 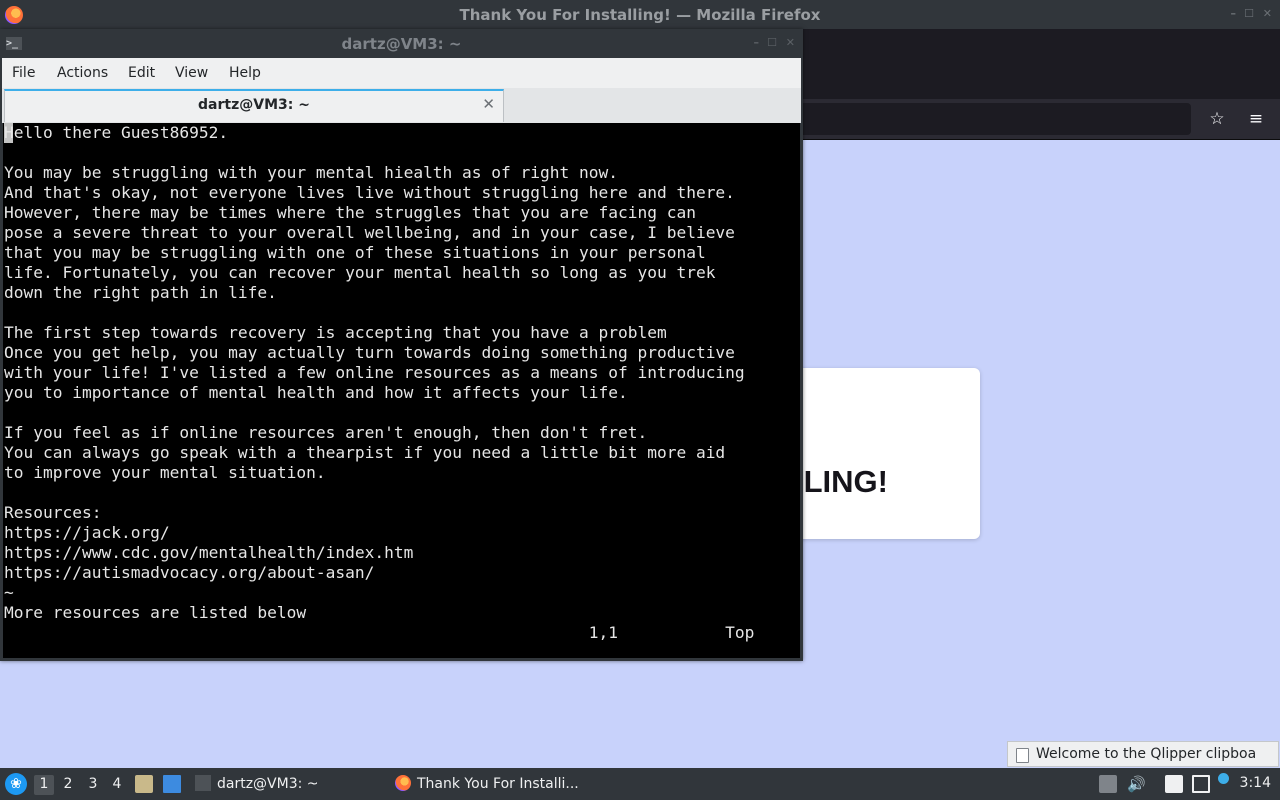 What do you see at coordinates (144, 784) in the screenshot?
I see `file-manager-icon` at bounding box center [144, 784].